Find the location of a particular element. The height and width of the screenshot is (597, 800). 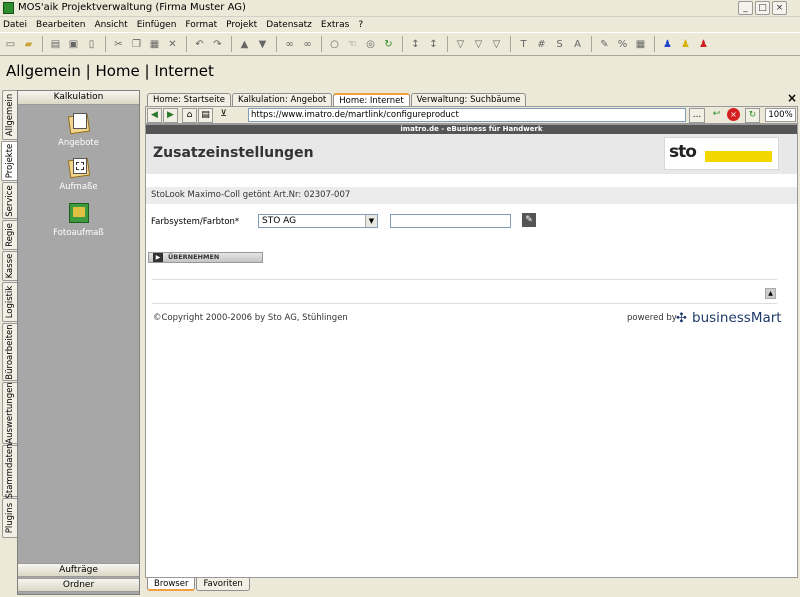

delete-icon: ✕ is located at coordinates (172, 44).